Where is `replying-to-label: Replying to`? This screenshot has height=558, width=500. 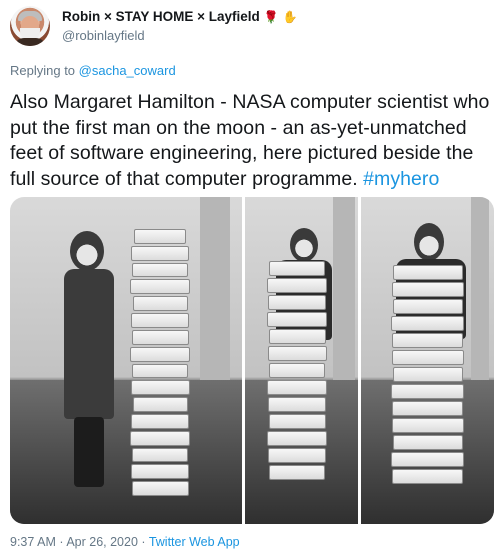
replying-to-label: Replying to is located at coordinates (43, 70).